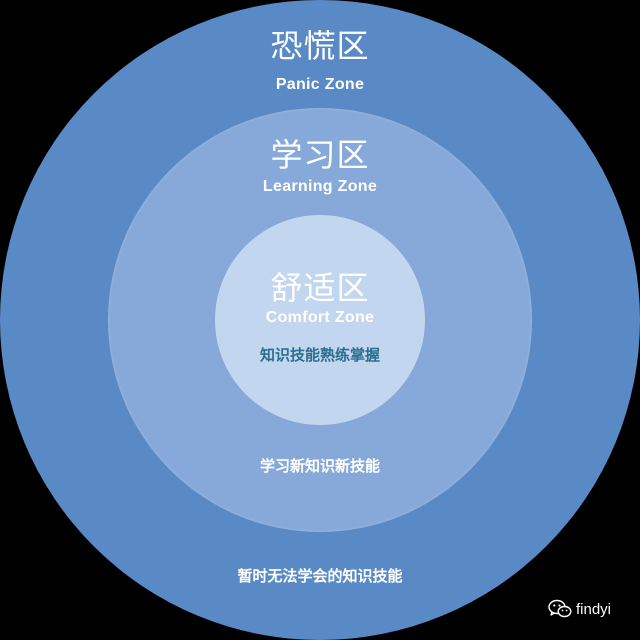  I want to click on comfort-zone-title-en: Comfort Zone, so click(320, 317).